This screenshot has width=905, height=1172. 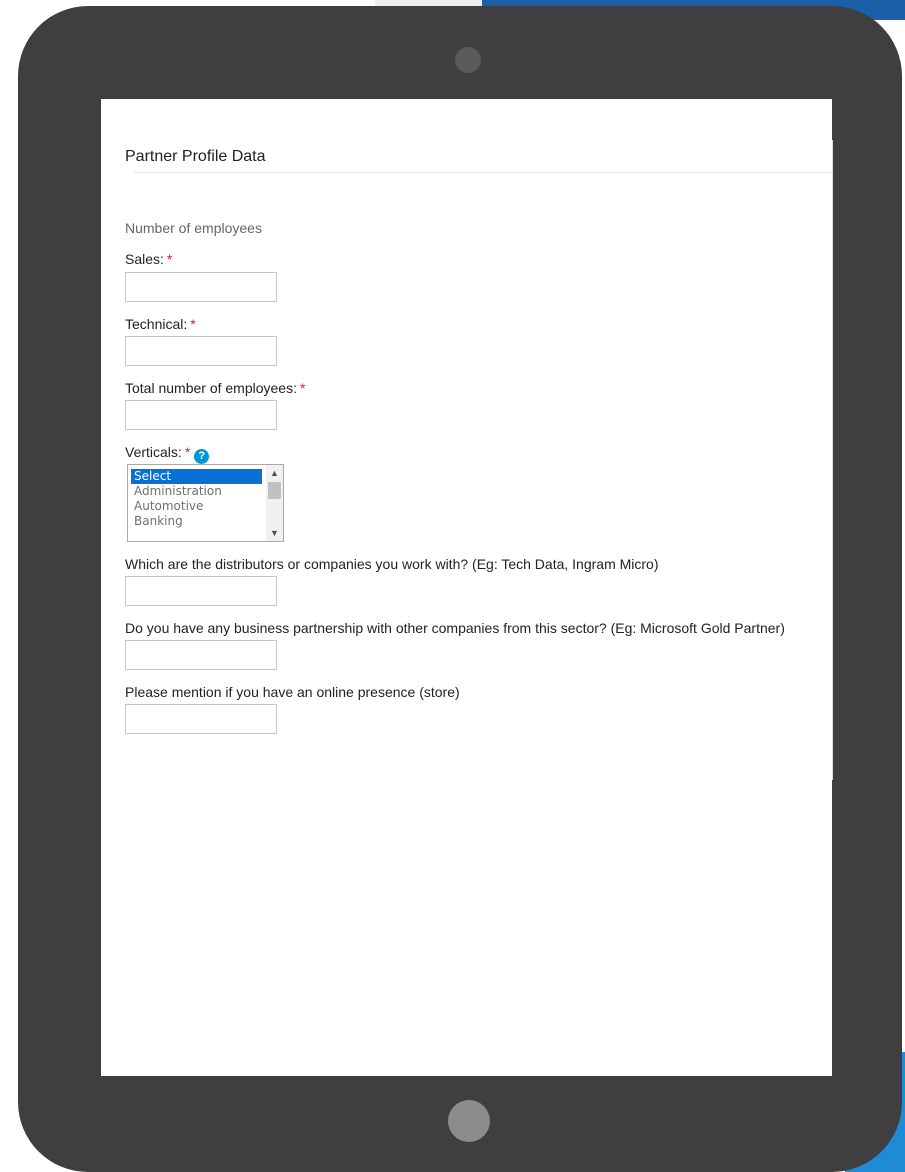 What do you see at coordinates (201, 287) in the screenshot?
I see `sales-input` at bounding box center [201, 287].